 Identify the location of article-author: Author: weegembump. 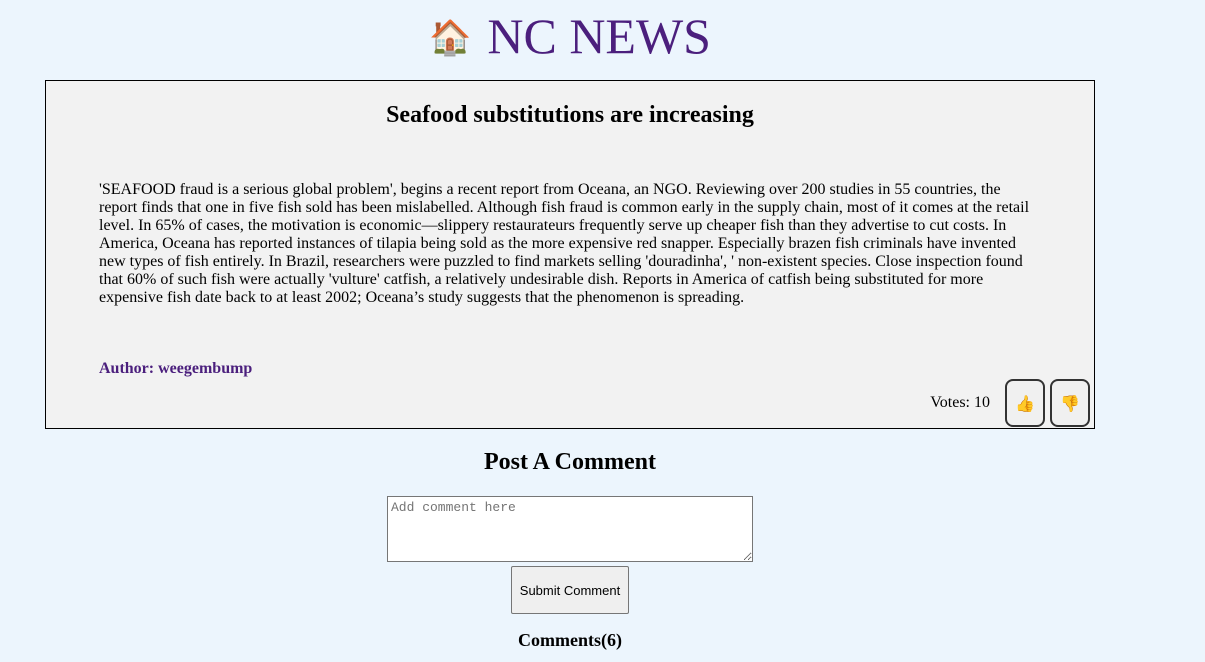
(175, 369).